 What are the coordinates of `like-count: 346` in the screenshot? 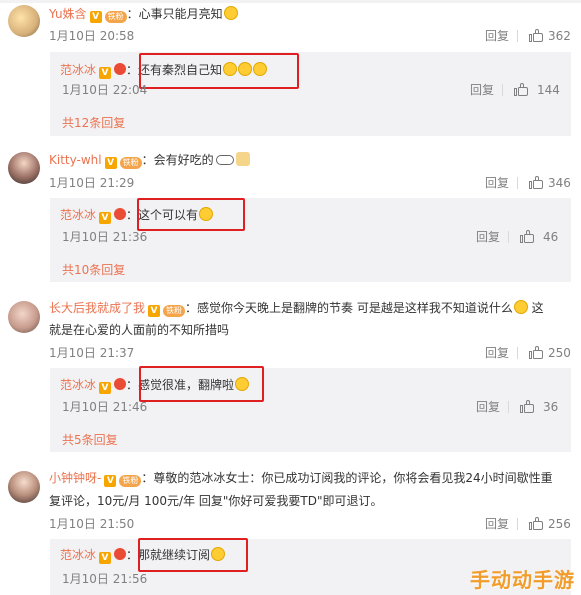 It's located at (559, 183).